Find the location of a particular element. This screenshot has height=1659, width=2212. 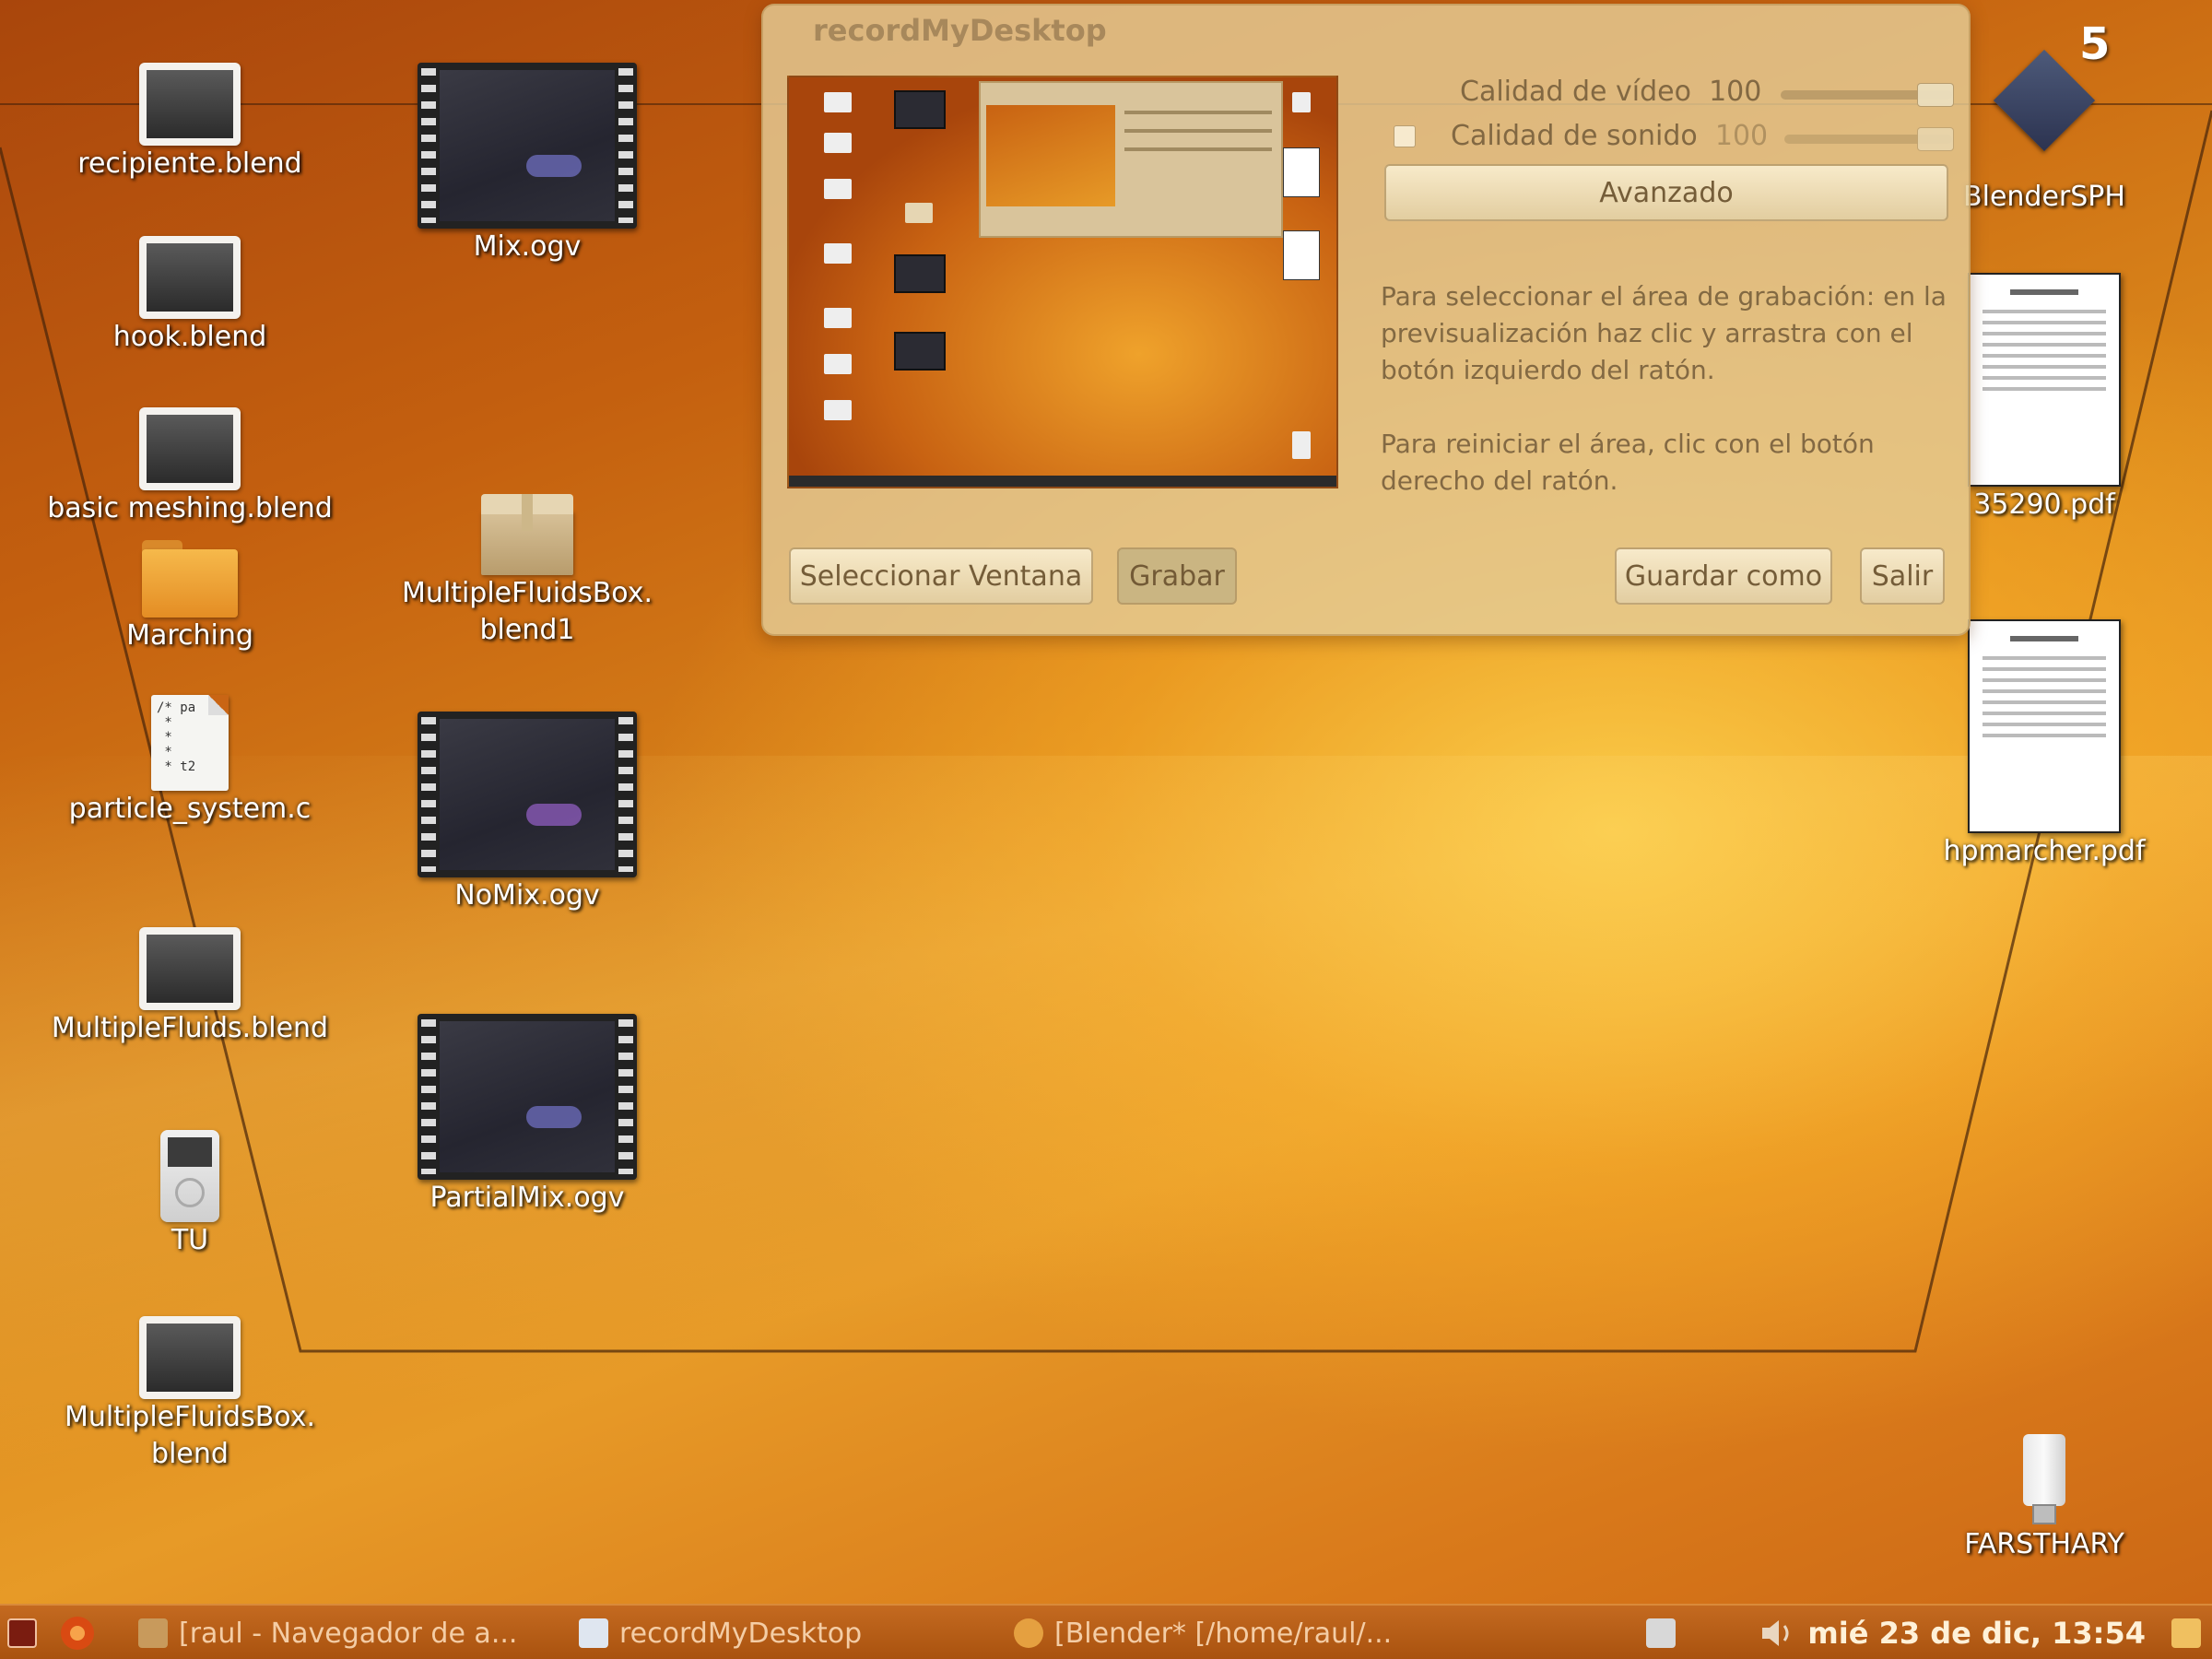

video-quality-label: Calidad de vídeo 100 is located at coordinates (1611, 92).